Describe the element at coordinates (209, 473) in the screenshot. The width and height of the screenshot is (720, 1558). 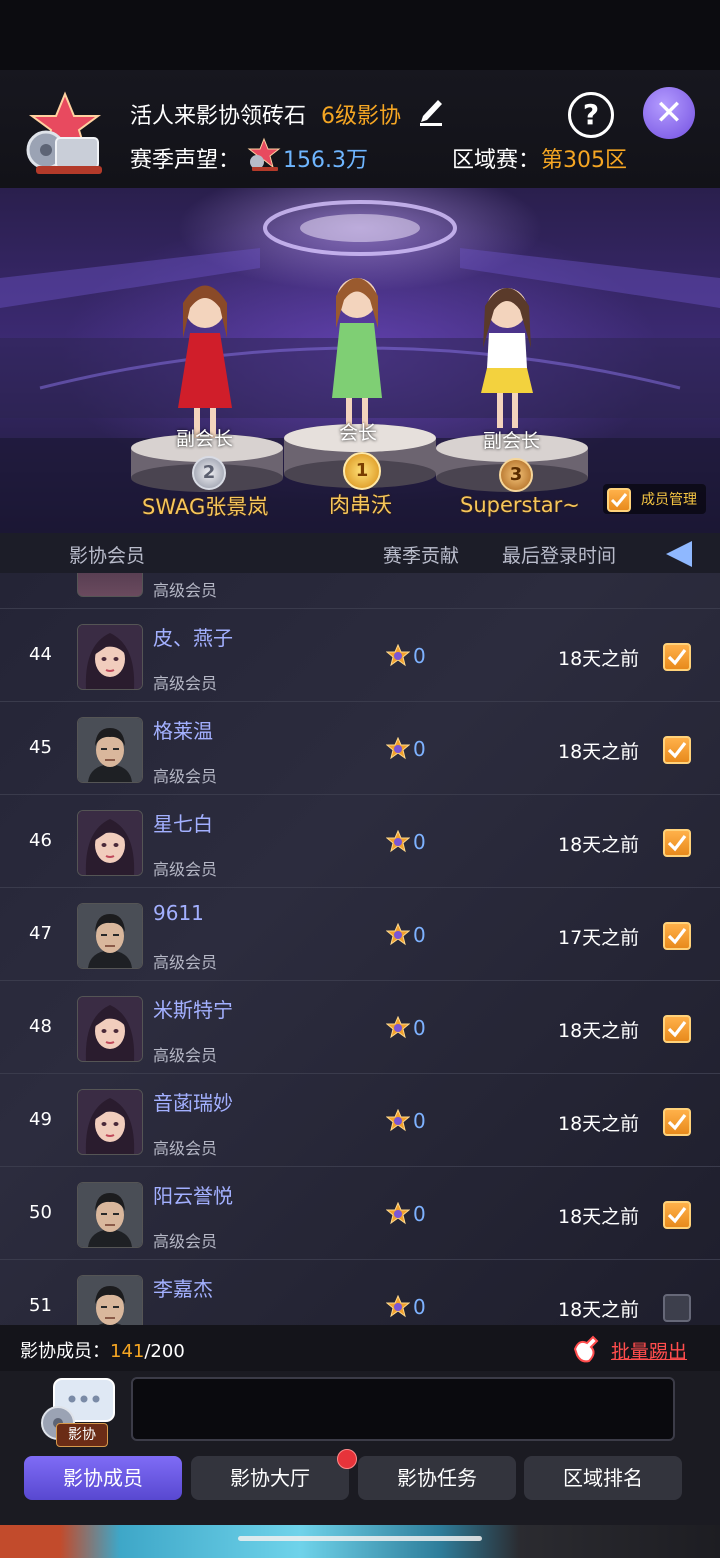
I see `silver-medal-icon: 2` at that location.